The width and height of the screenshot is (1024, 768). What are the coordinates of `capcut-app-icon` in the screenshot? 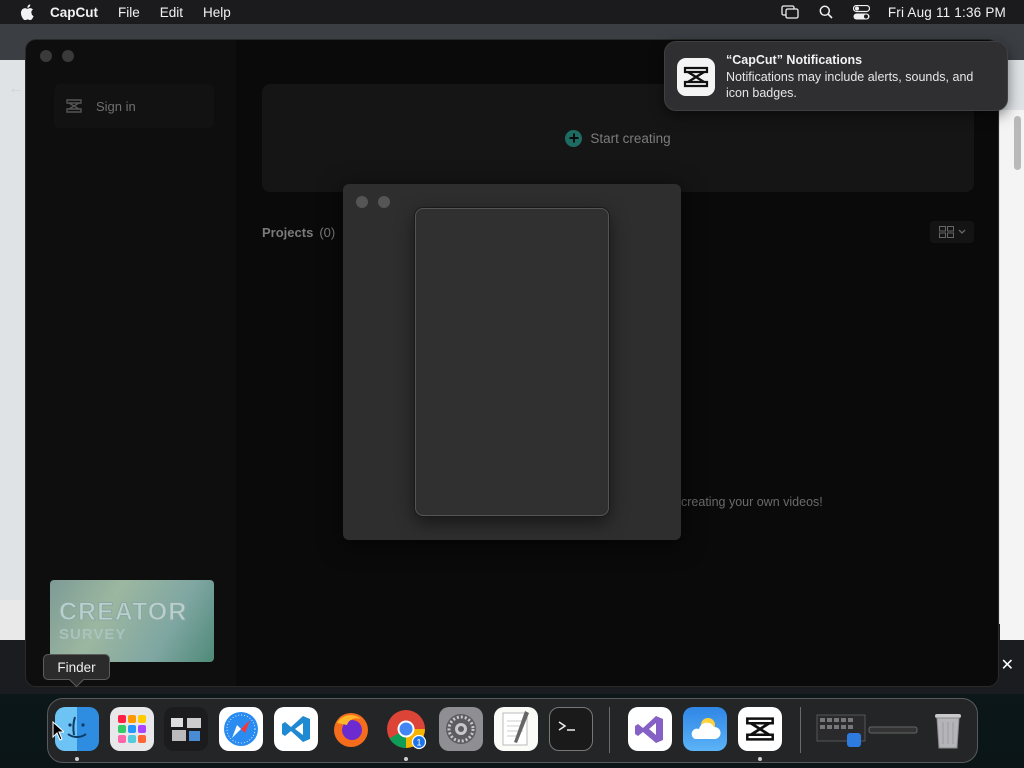 It's located at (696, 77).